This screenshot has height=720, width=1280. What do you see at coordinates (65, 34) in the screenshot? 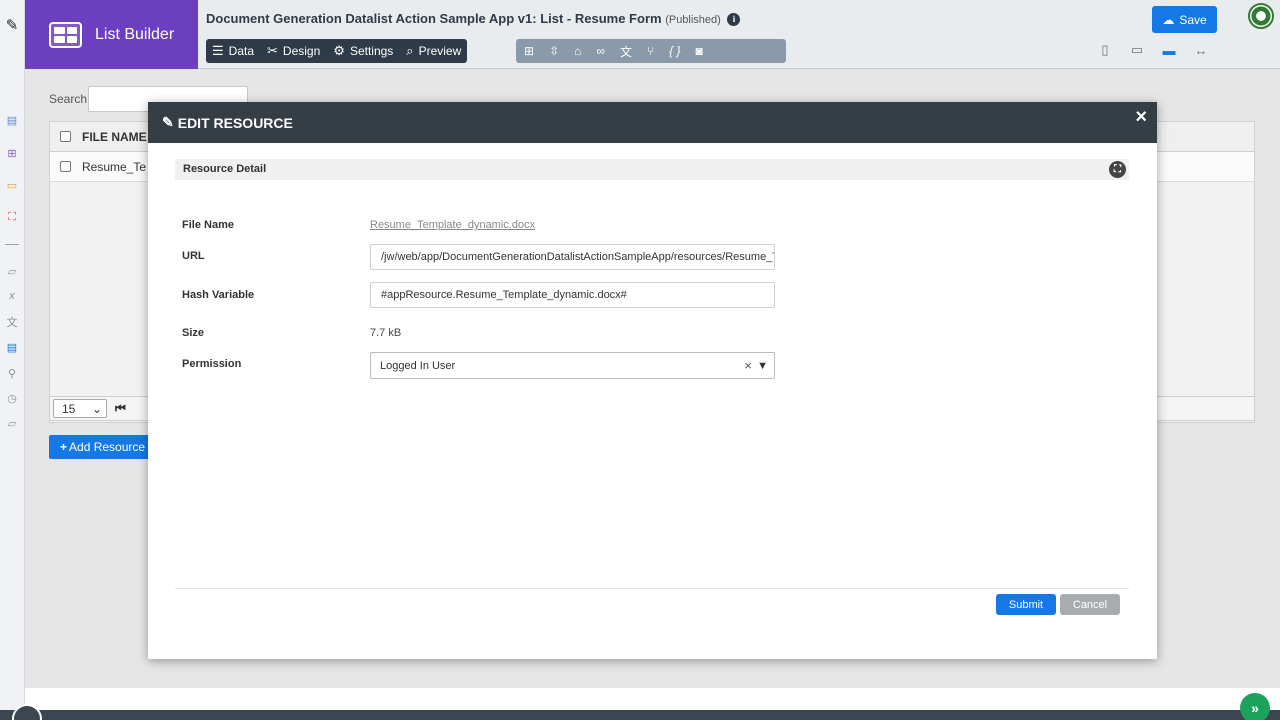
I see `list-builder-logo-icon` at bounding box center [65, 34].